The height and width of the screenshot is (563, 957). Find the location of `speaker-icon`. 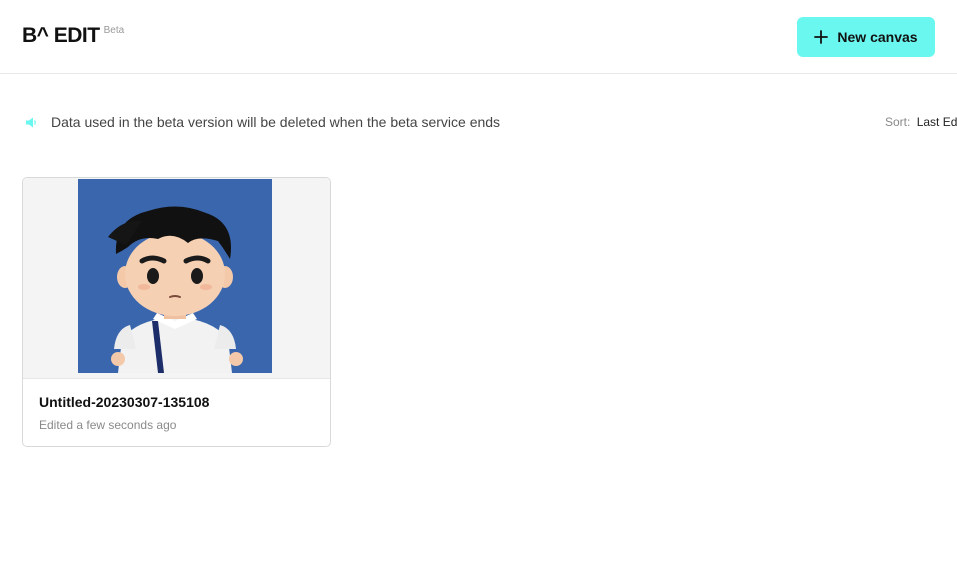

speaker-icon is located at coordinates (31, 122).